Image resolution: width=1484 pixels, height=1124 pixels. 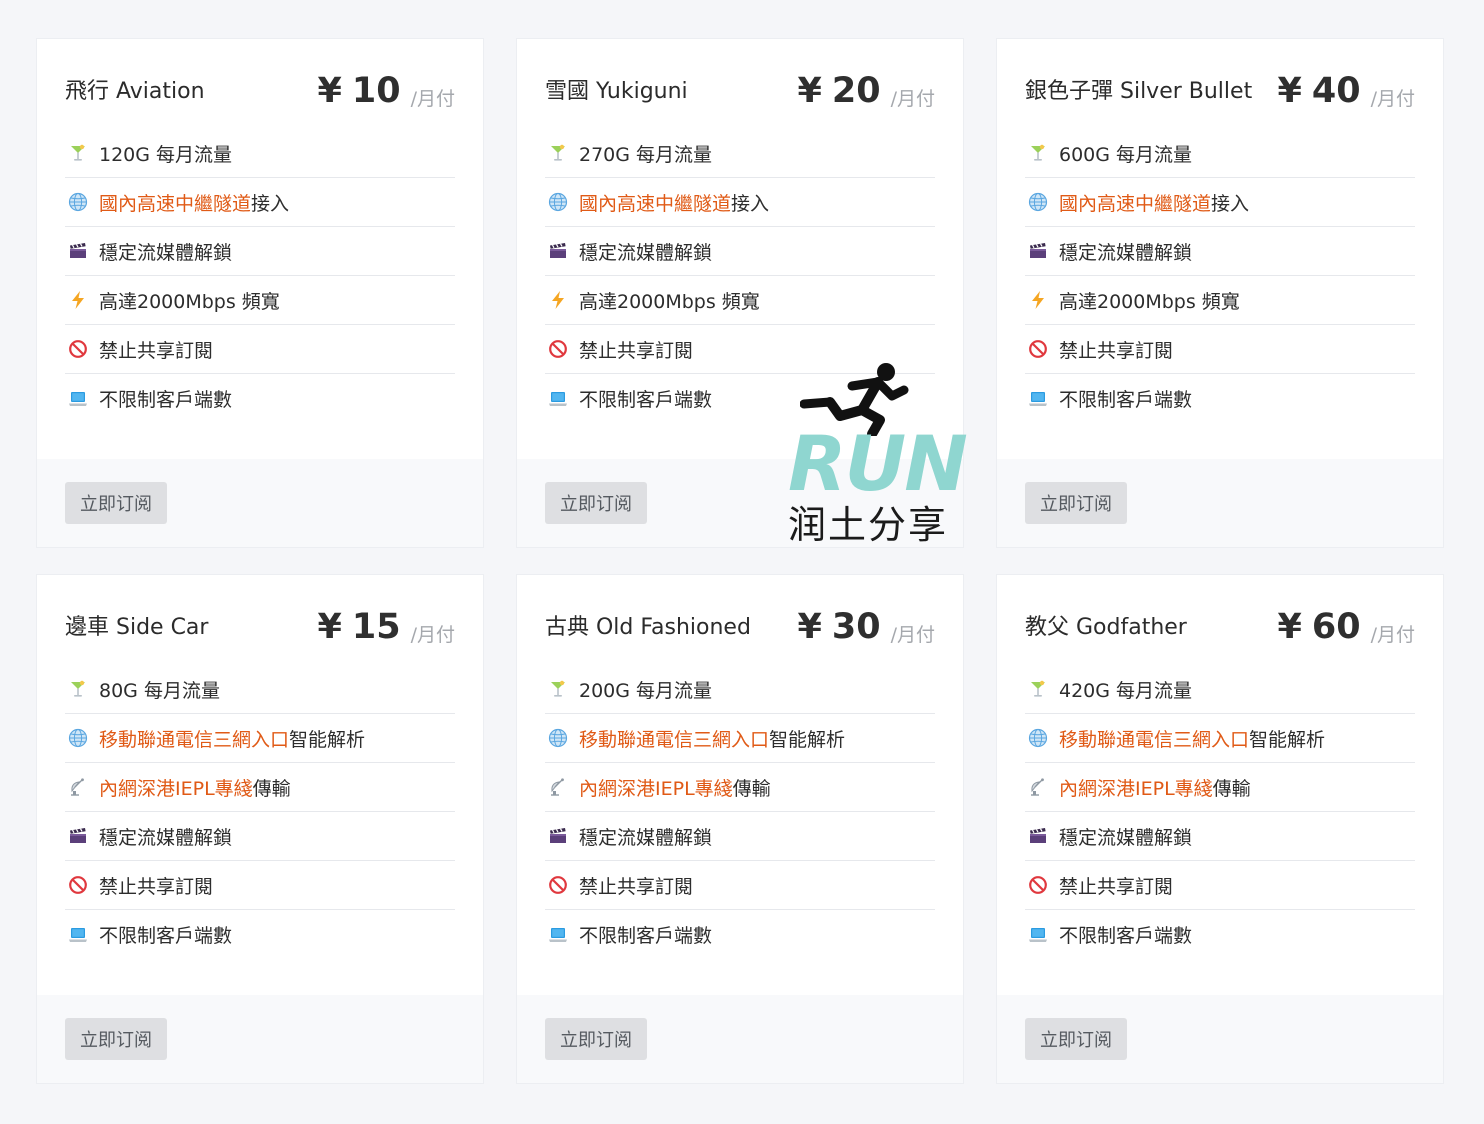 I want to click on feature-text: 高達2000Mbps 頻寬, so click(x=189, y=300).